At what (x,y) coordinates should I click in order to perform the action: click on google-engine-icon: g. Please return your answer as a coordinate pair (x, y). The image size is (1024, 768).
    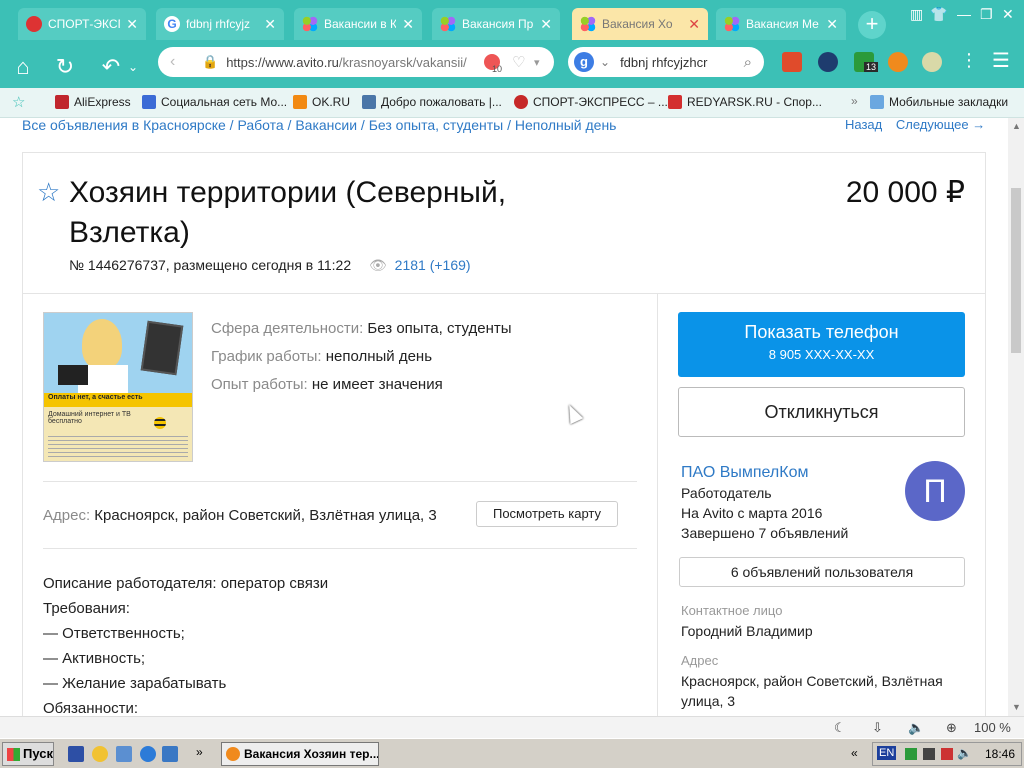
    Looking at the image, I should click on (584, 62).